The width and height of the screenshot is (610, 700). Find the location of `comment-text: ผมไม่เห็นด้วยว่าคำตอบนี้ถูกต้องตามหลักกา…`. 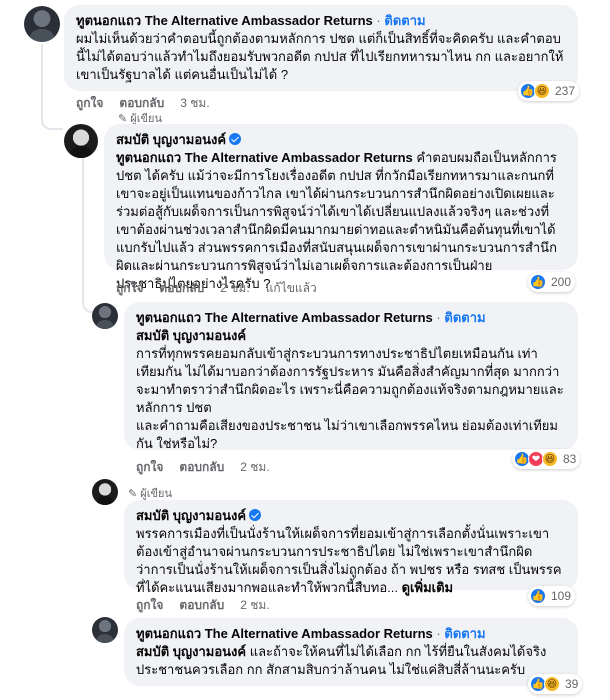

comment-text: ผมไม่เห็นด้วยว่าคำตอบนี้ถูกต้องตามหลักกา… is located at coordinates (320, 56).